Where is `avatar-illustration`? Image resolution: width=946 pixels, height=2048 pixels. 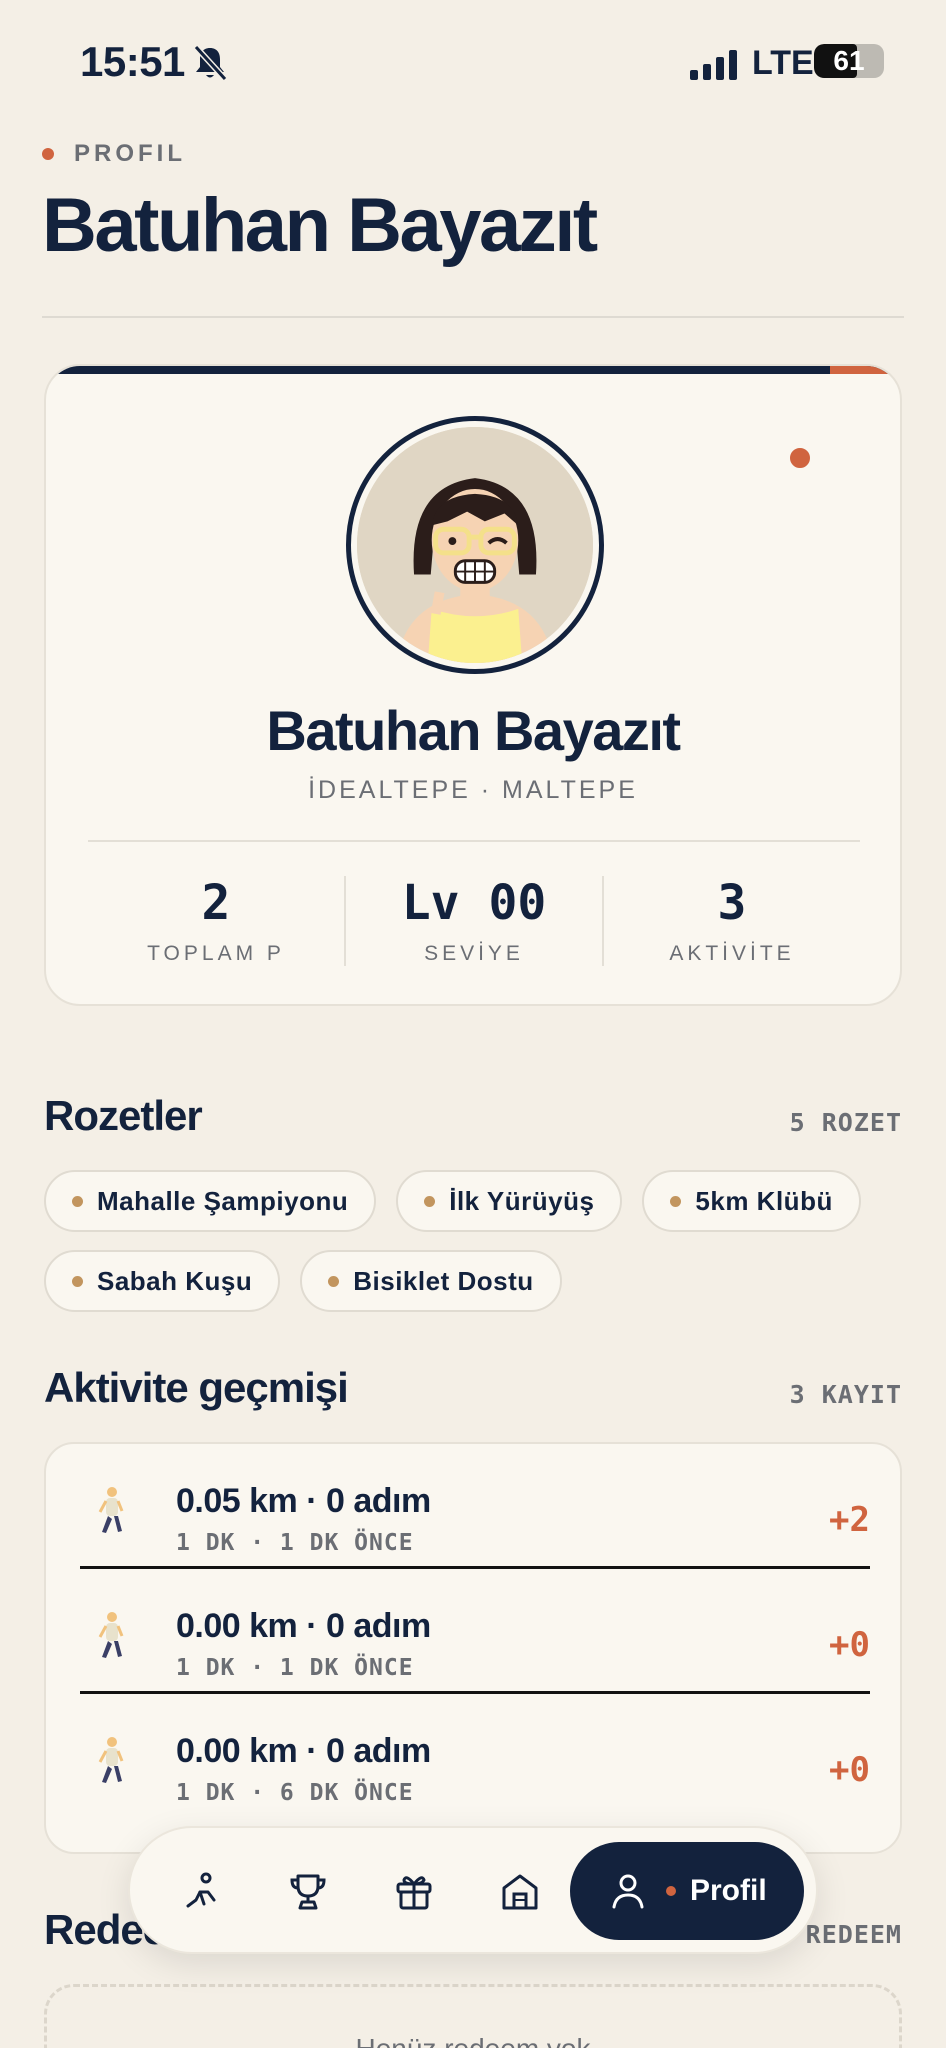 avatar-illustration is located at coordinates (475, 545).